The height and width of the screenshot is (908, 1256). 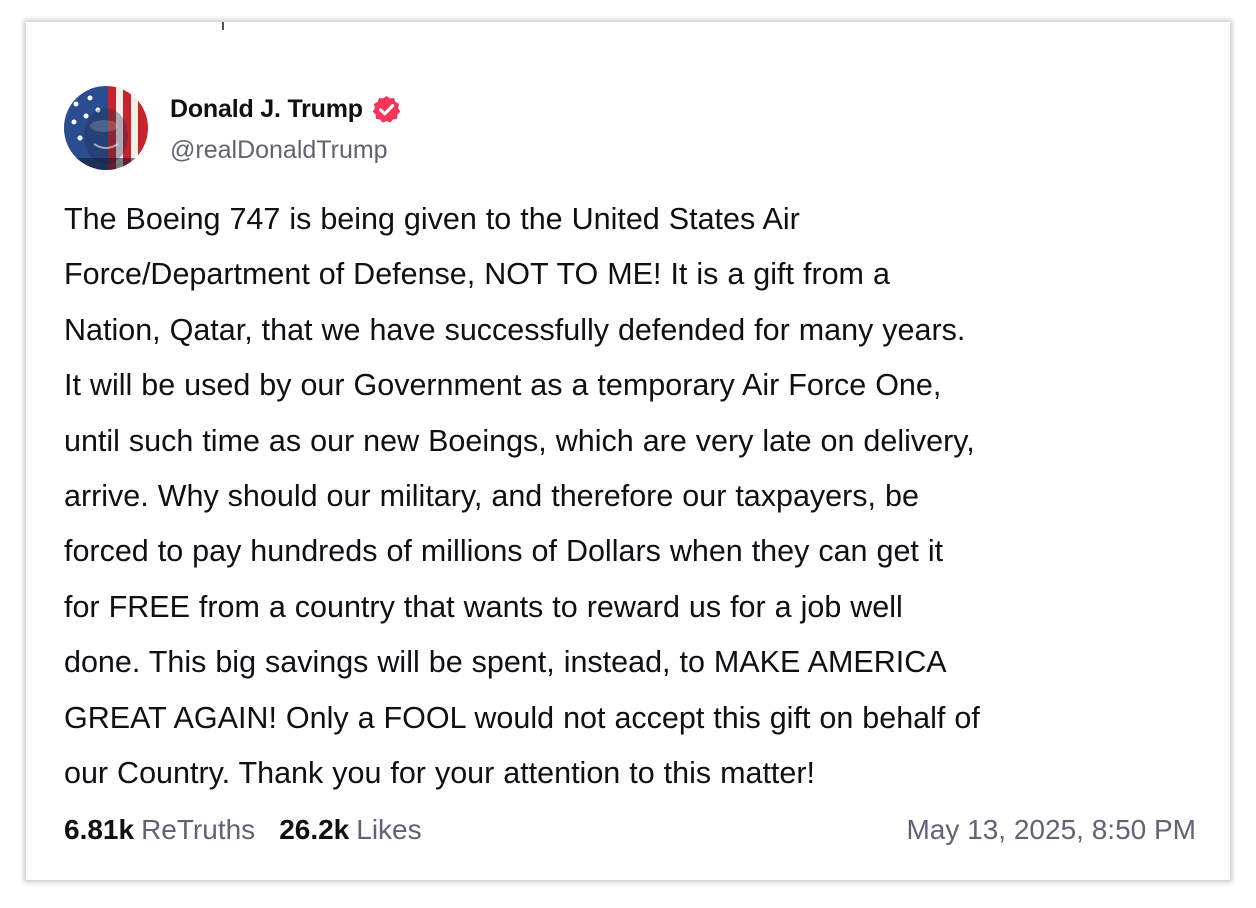 I want to click on post-timestamp: May 13, 2025, 8:50 PM, so click(x=1051, y=830).